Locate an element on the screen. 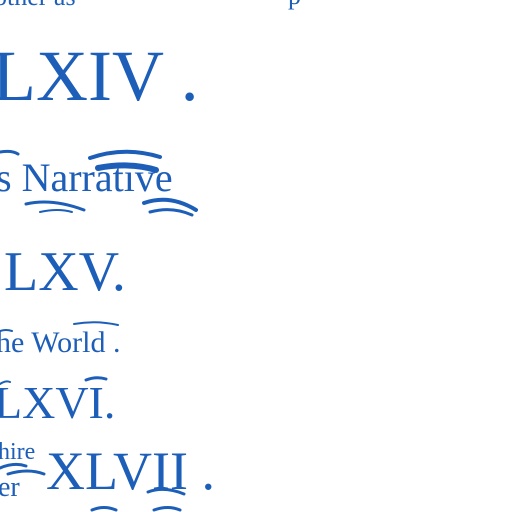  fragment-er: er is located at coordinates (10, 487).